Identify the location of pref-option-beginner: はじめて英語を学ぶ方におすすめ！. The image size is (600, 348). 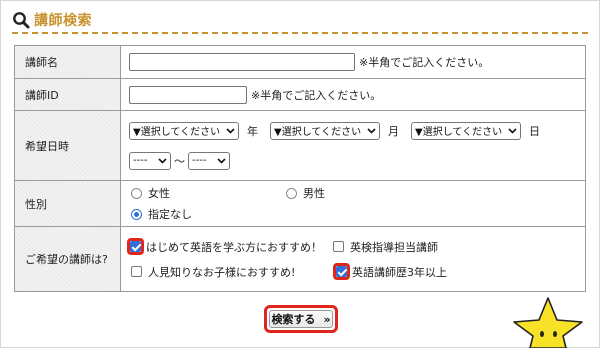
(230, 246).